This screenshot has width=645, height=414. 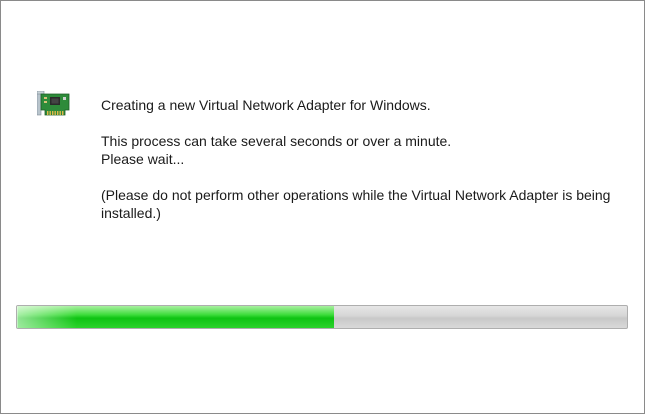 I want to click on network-adapter-card-icon, so click(x=53, y=103).